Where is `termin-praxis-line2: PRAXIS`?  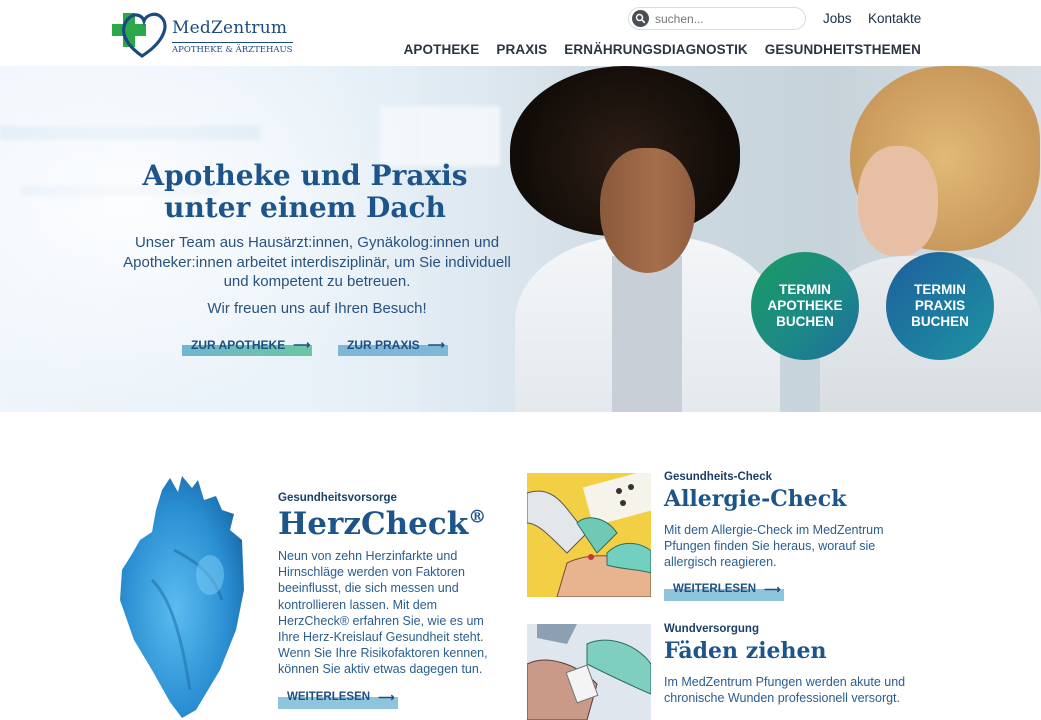
termin-praxis-line2: PRAXIS is located at coordinates (940, 305).